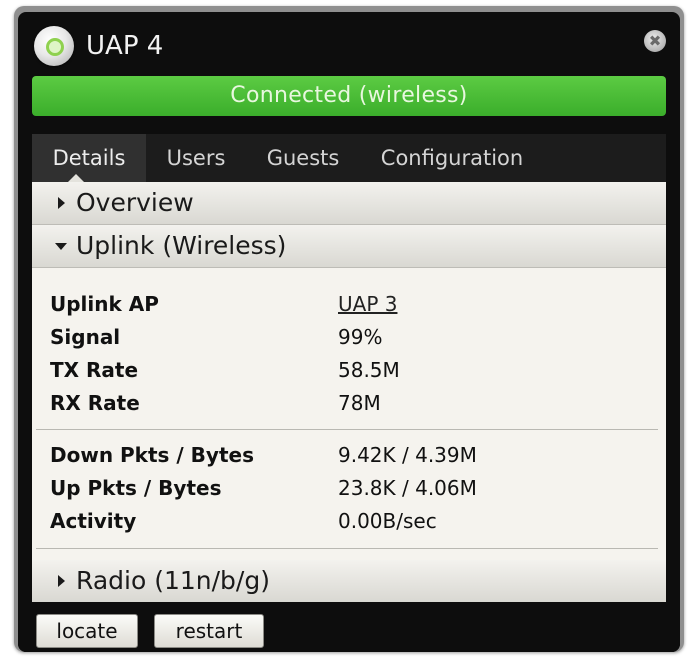 The height and width of the screenshot is (658, 691). What do you see at coordinates (407, 488) in the screenshot?
I see `up-pkts-value: 23.8K / 4.06M` at bounding box center [407, 488].